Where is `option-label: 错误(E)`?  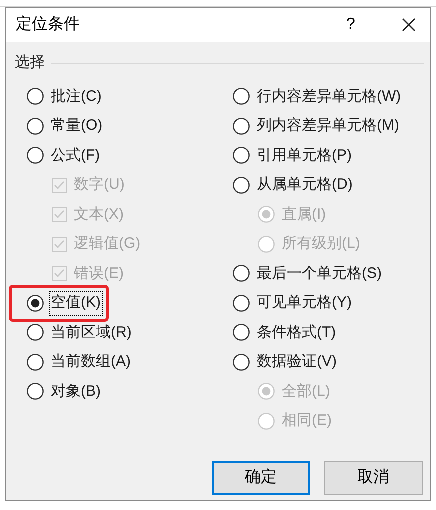 option-label: 错误(E) is located at coordinates (99, 274).